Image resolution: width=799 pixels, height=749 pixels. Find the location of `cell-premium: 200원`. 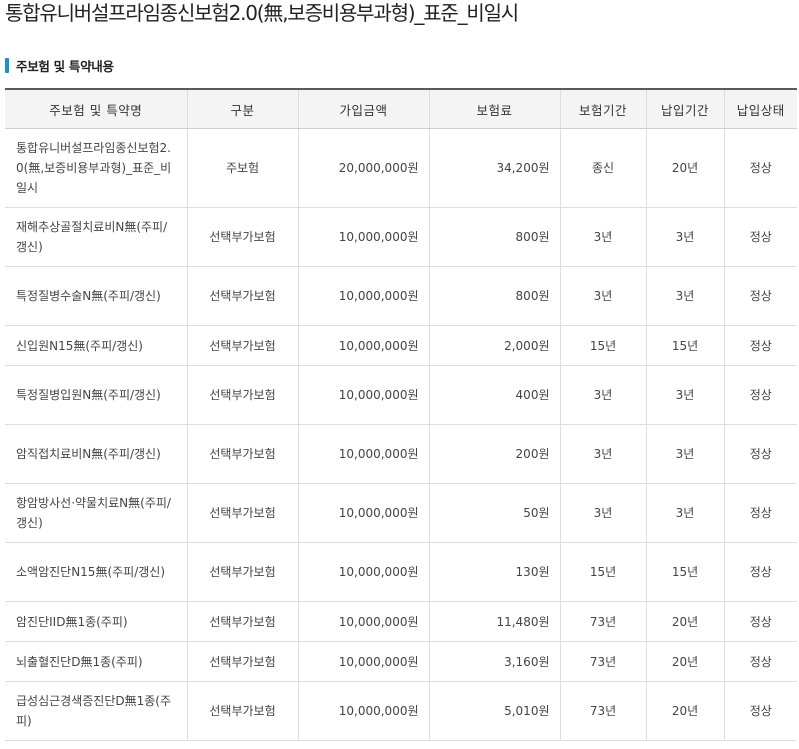

cell-premium: 200원 is located at coordinates (494, 454).